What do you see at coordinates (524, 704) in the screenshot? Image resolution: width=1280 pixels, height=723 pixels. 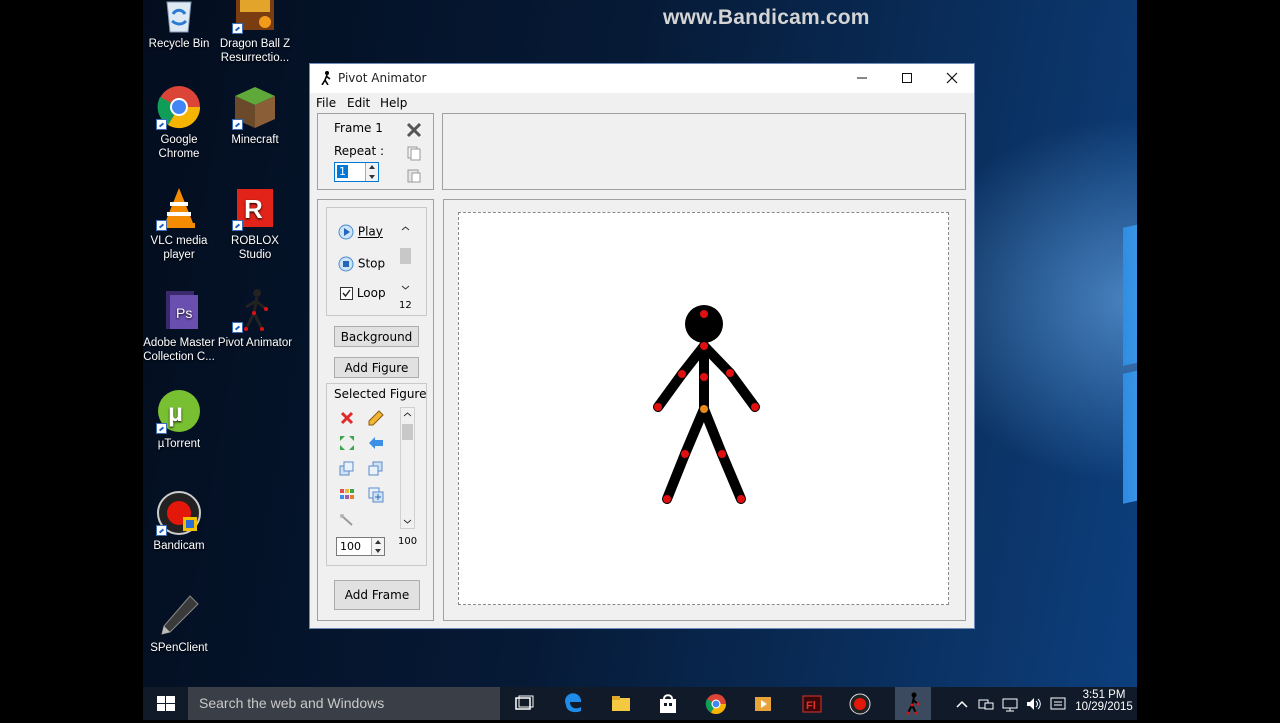 I see `task-view-icon` at bounding box center [524, 704].